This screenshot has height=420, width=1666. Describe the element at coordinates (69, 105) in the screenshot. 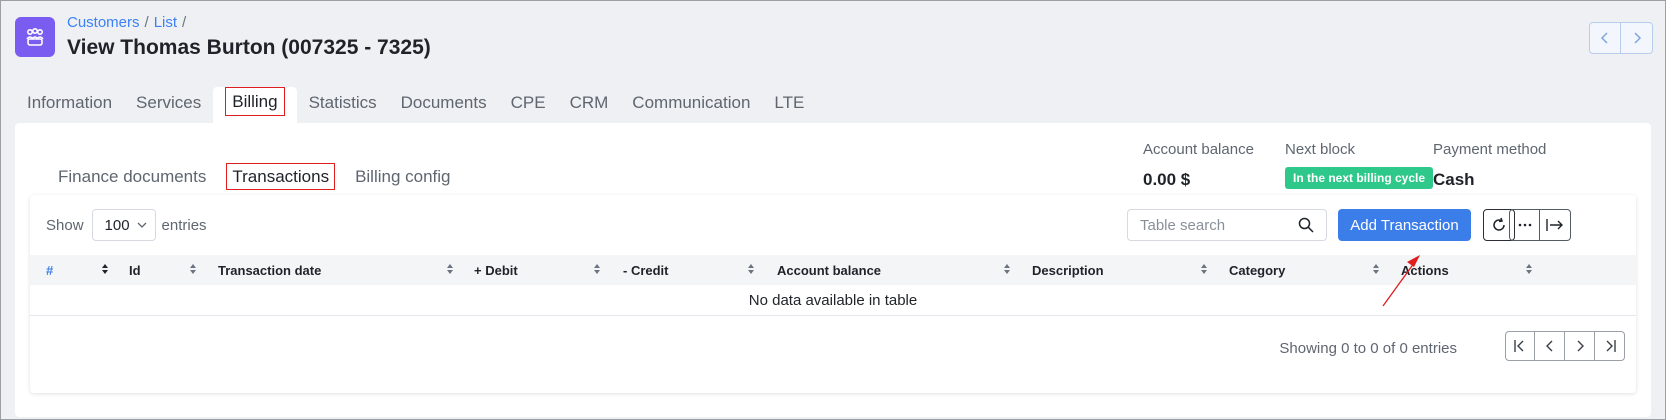

I see `tab-information: Information` at that location.